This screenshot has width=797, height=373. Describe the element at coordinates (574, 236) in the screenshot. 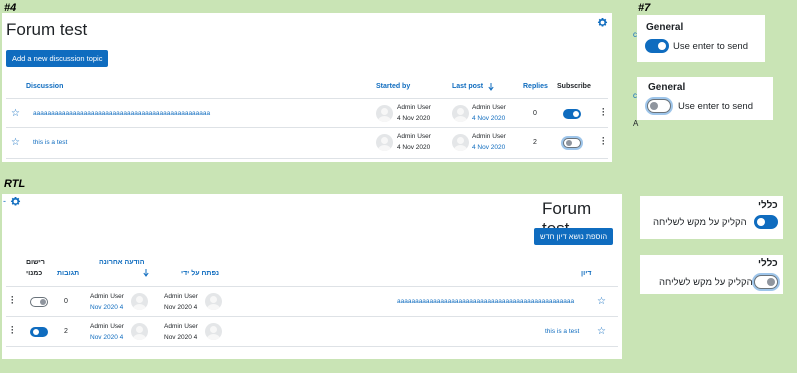

I see `add-discussion-button: הוספת נושא דיון חדש` at that location.